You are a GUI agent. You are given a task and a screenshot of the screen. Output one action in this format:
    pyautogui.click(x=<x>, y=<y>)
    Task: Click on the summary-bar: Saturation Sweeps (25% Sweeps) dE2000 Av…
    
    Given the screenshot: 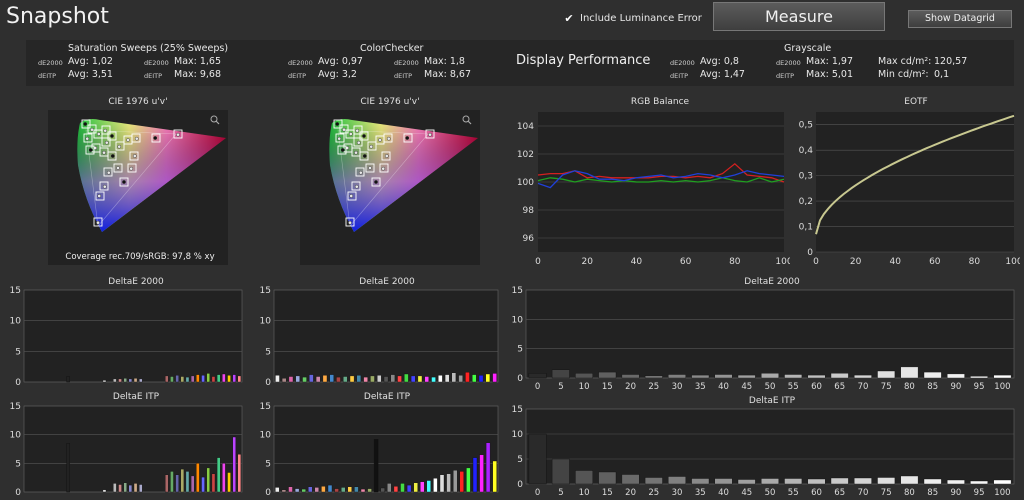 What is the action you would take?
    pyautogui.click(x=520, y=63)
    